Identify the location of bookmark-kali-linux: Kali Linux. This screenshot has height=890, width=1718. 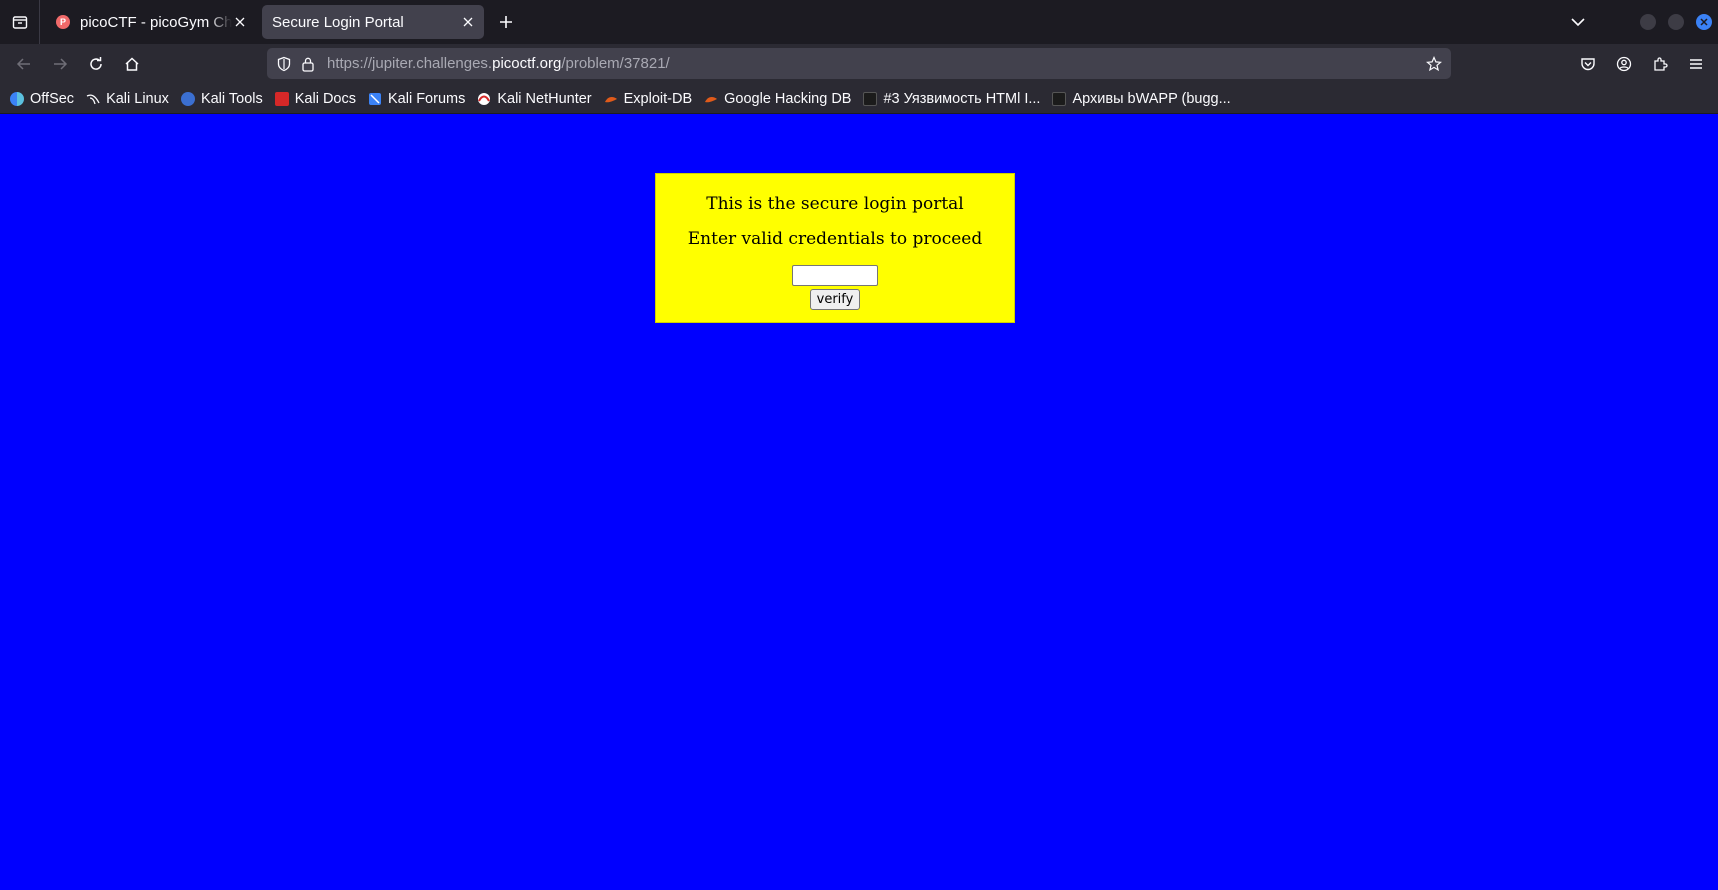
(127, 99).